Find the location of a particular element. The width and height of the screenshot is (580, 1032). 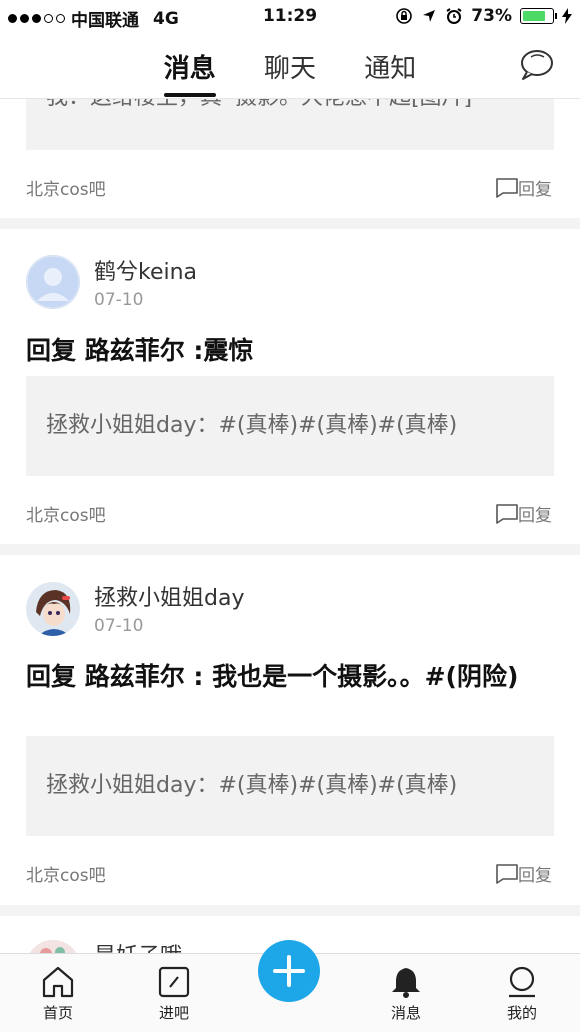

nav-enter-forum-label: 进吧 is located at coordinates (173, 1013).